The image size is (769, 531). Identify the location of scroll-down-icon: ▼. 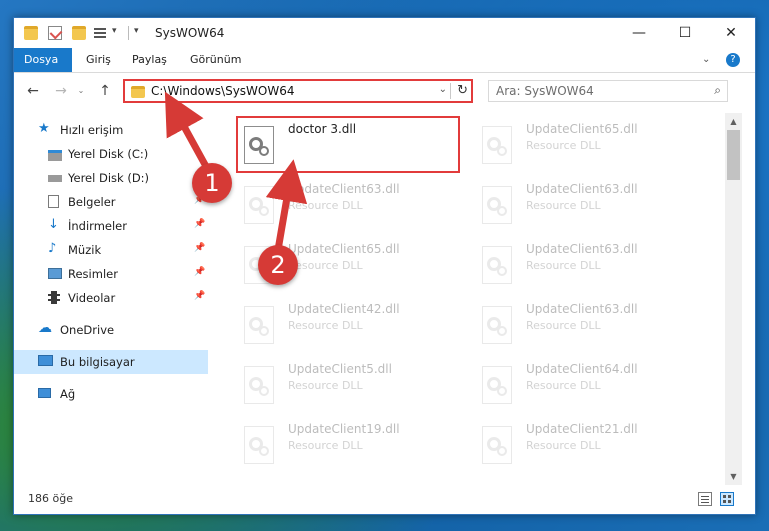
(733, 476).